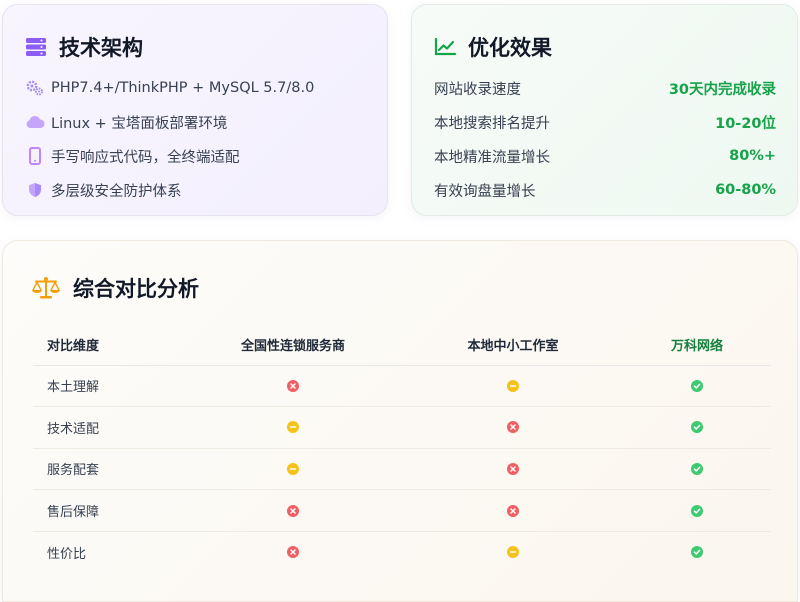 The width and height of the screenshot is (800, 602). Describe the element at coordinates (35, 156) in the screenshot. I see `mobile-icon` at that location.